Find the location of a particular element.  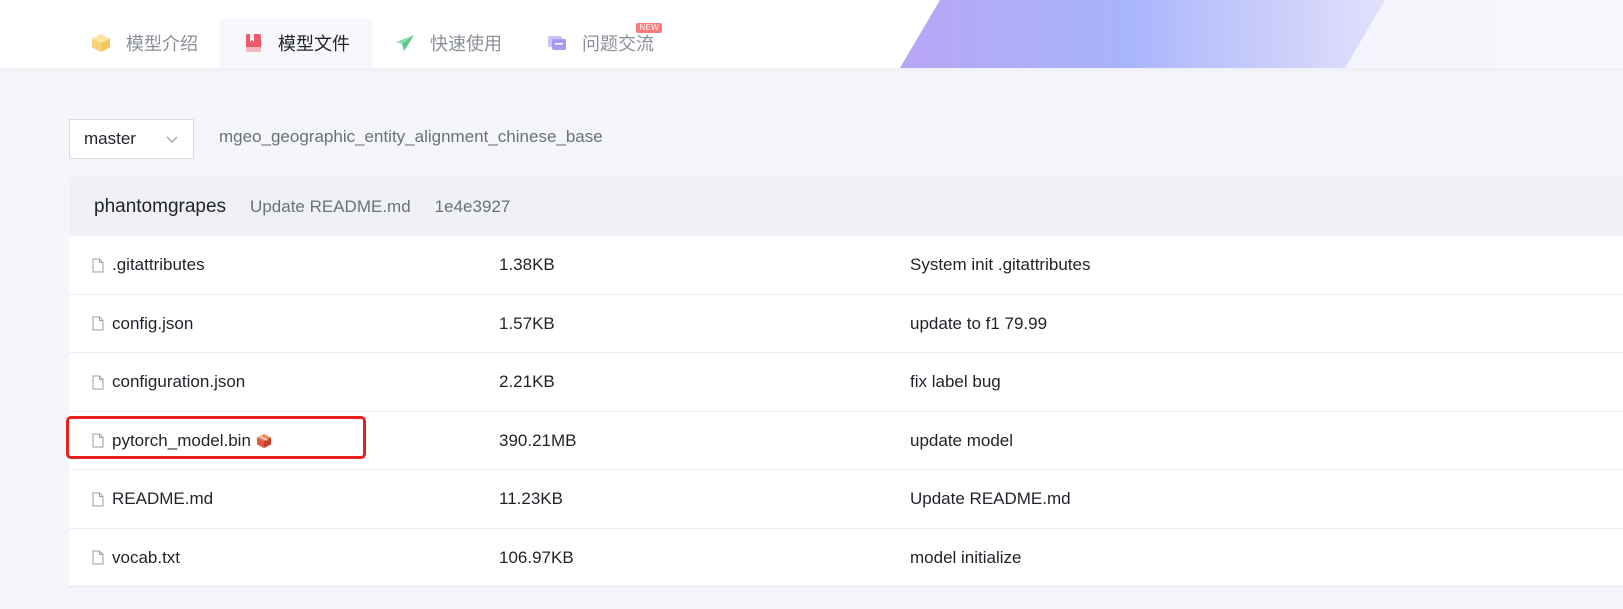

file-commit-message: Update README.md is located at coordinates (990, 498).